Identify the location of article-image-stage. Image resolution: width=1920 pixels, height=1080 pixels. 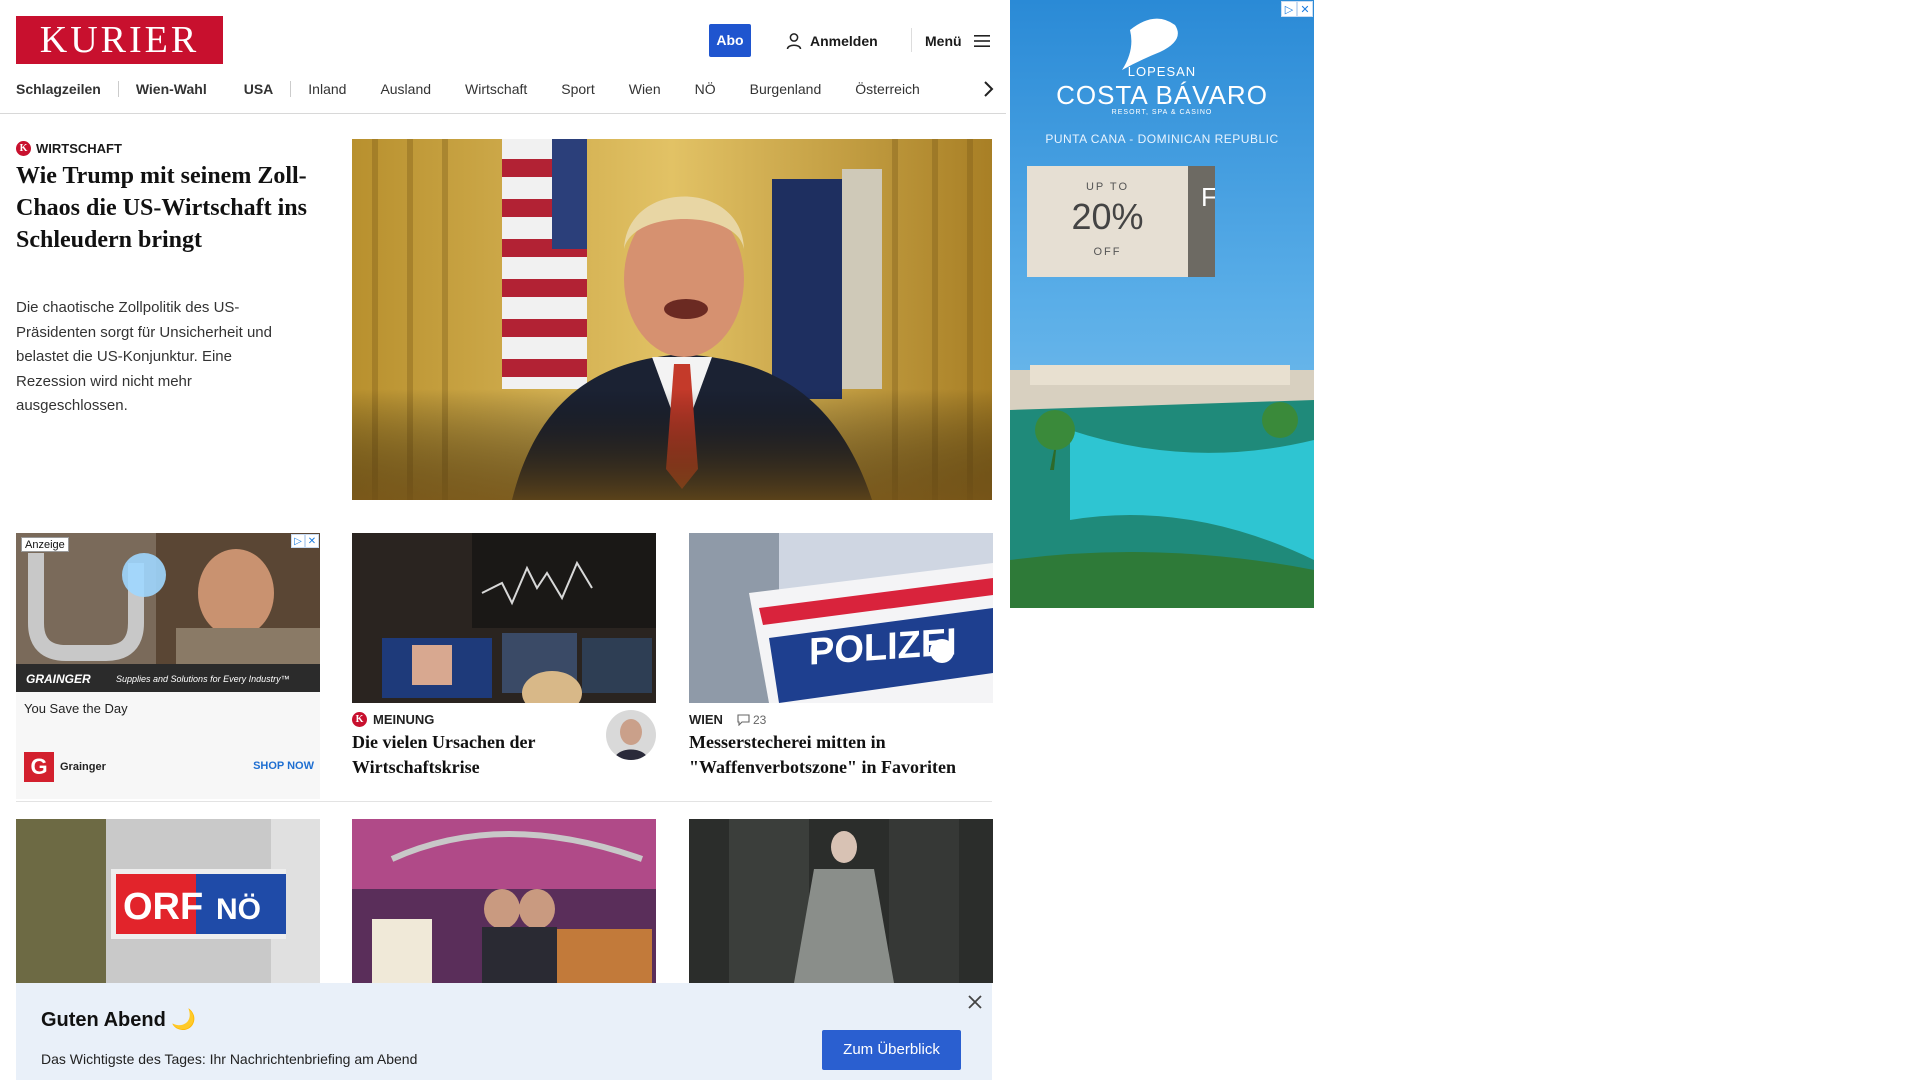
(504, 901).